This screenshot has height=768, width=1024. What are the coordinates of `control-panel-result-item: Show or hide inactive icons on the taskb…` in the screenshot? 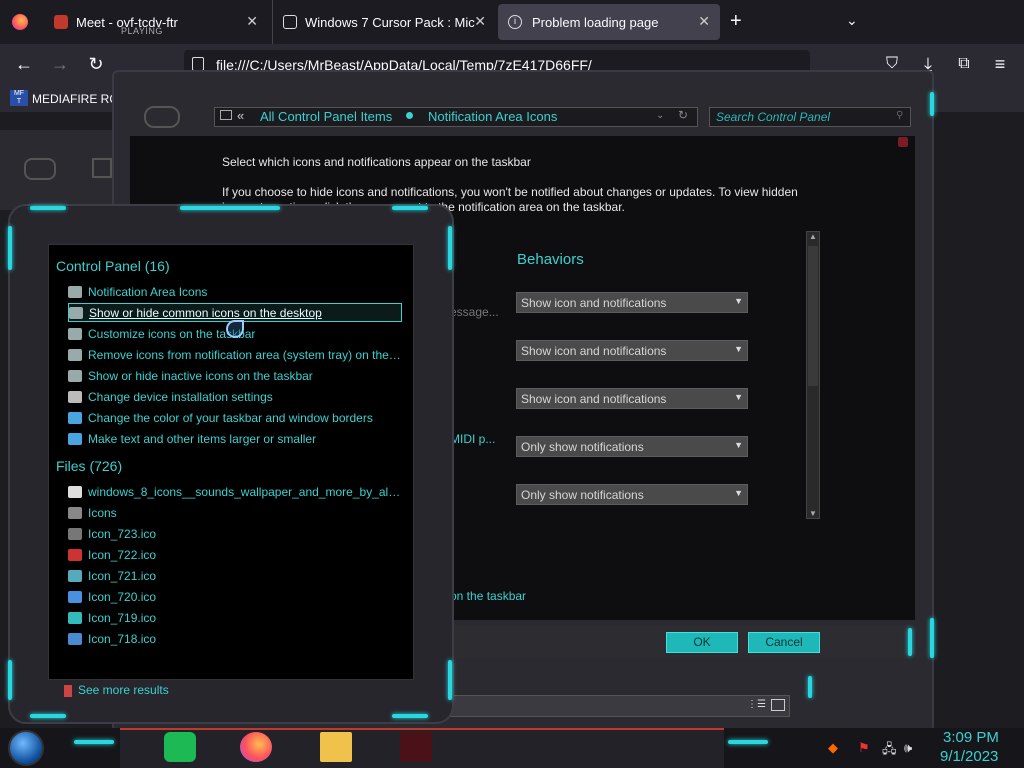 It's located at (235, 375).